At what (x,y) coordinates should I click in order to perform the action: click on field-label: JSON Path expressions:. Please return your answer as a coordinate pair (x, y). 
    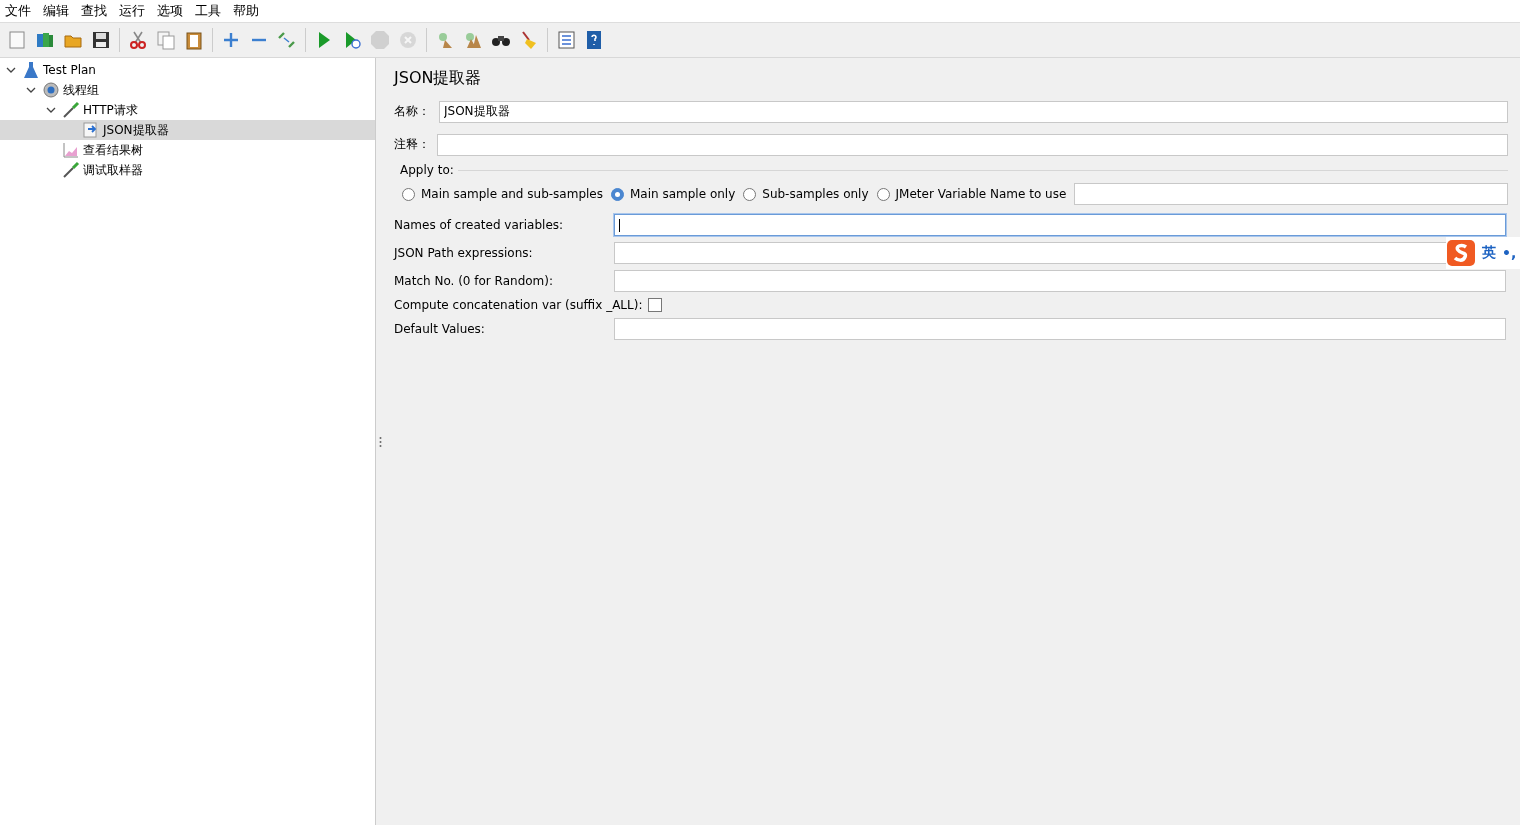
    Looking at the image, I should click on (464, 253).